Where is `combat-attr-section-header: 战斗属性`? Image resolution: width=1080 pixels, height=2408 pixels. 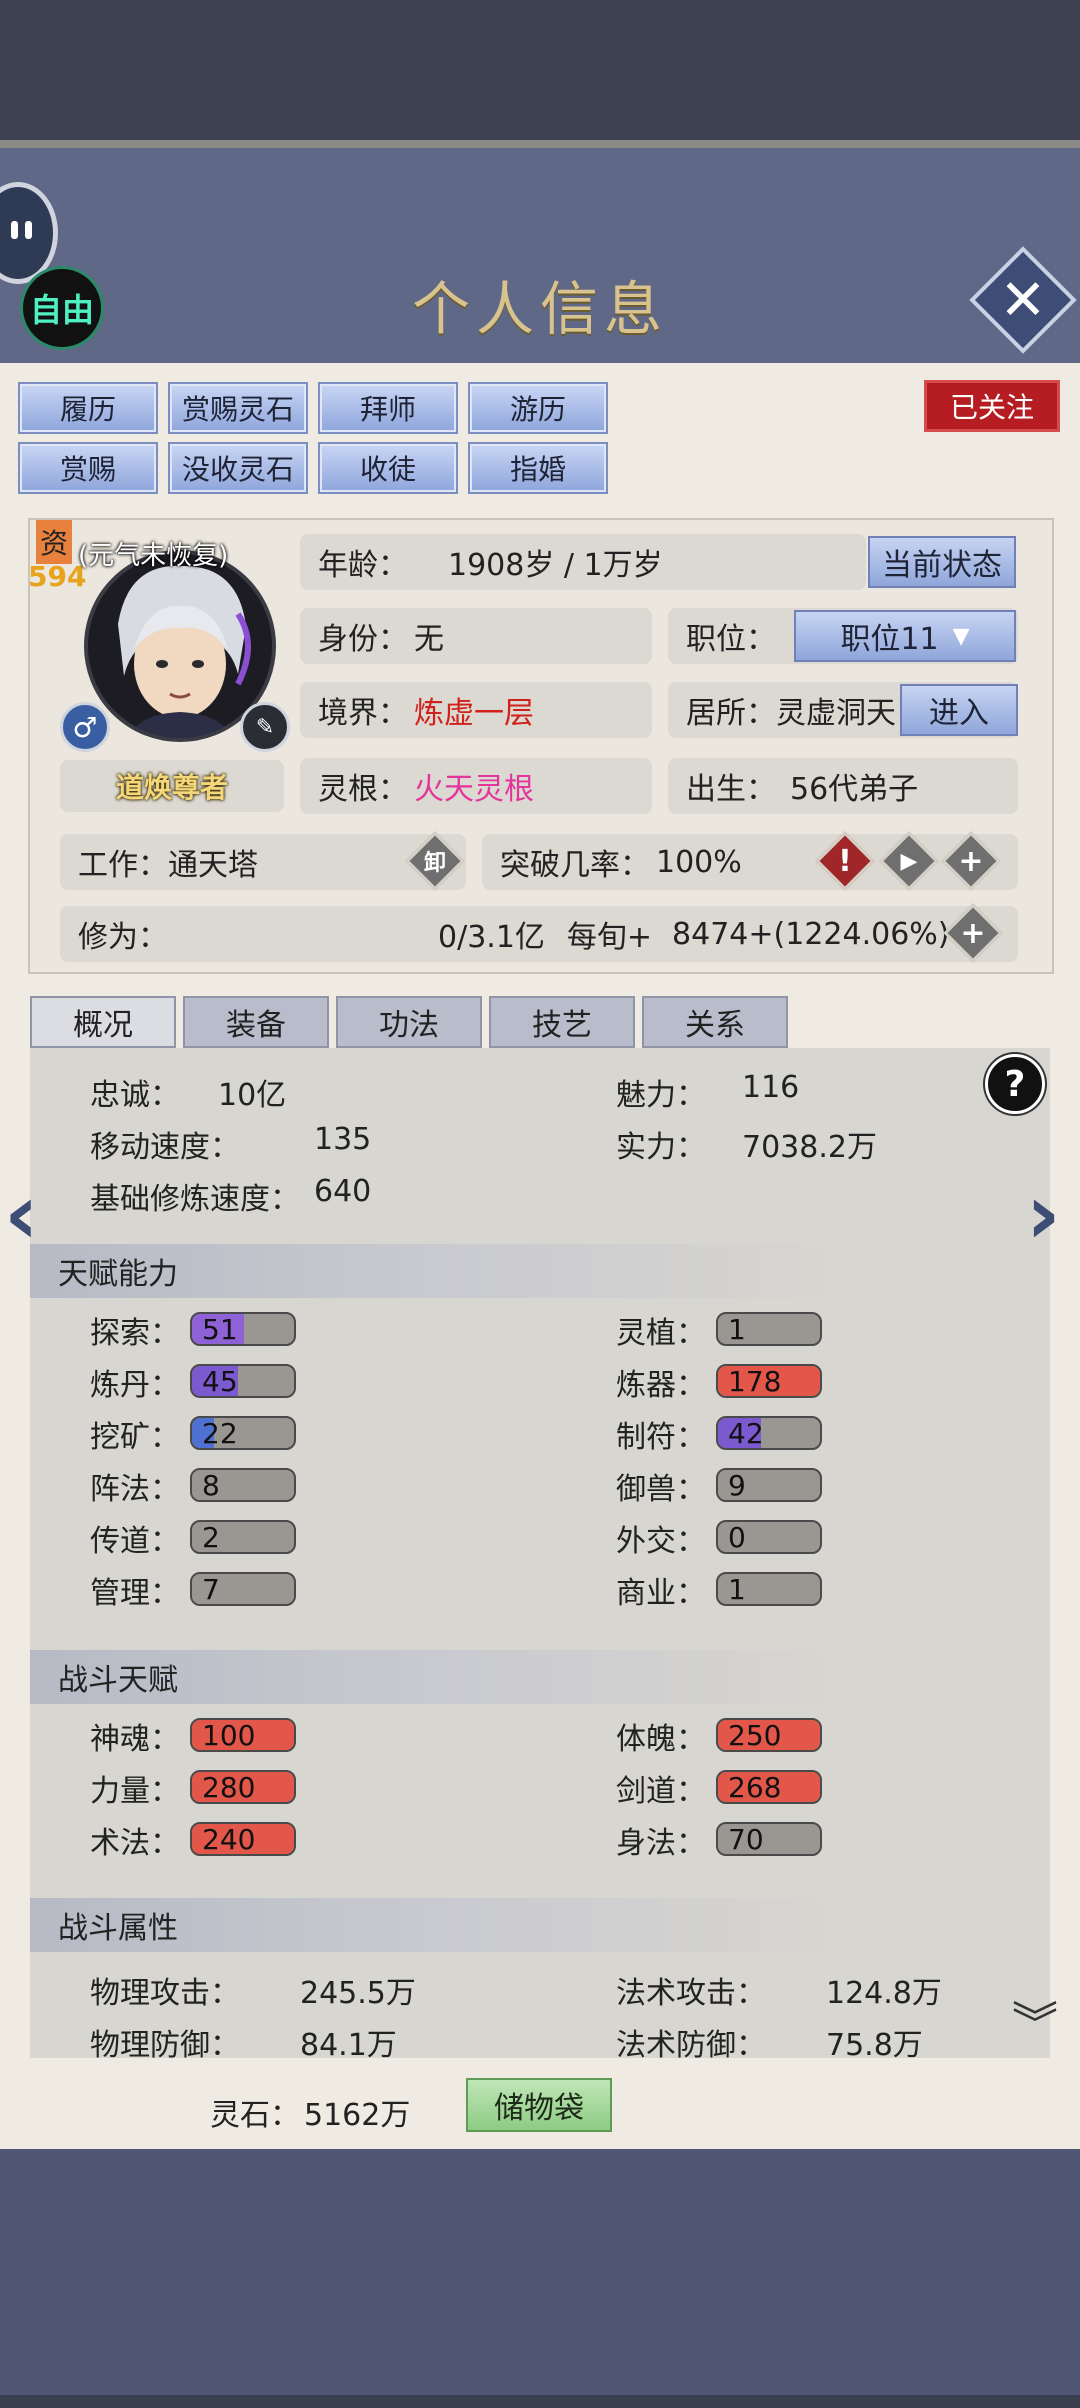
combat-attr-section-header: 战斗属性 is located at coordinates (540, 1925).